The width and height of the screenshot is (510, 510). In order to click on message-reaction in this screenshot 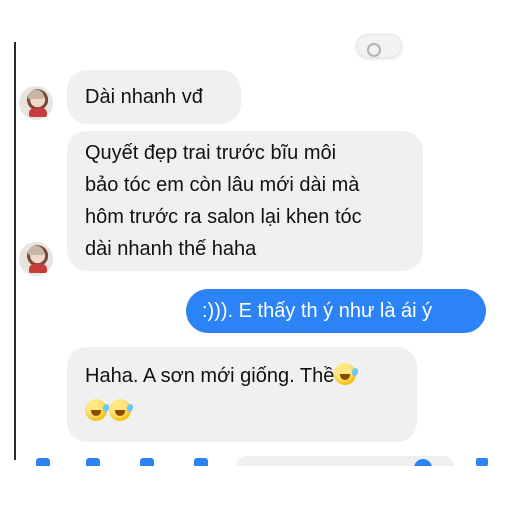, I will do `click(379, 46)`.